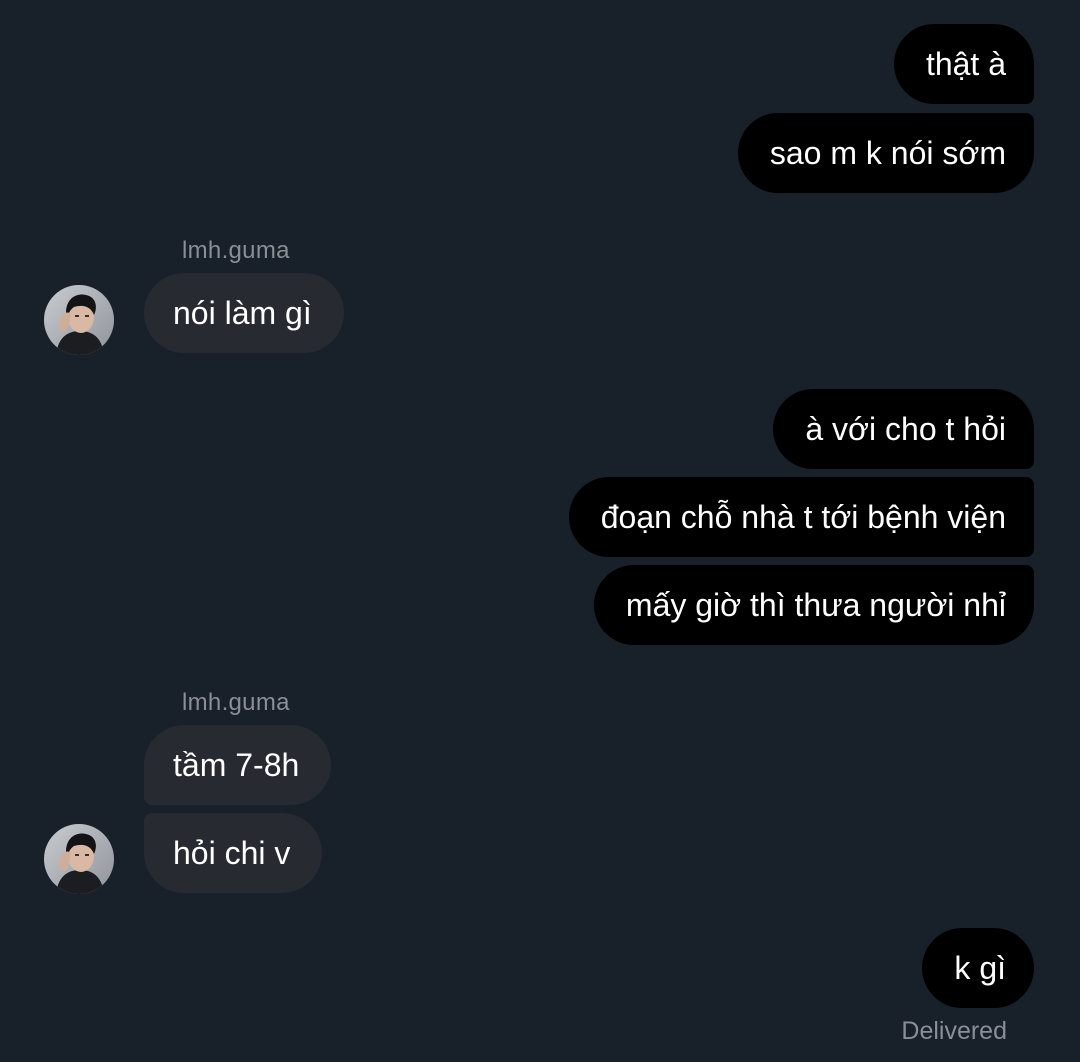  I want to click on message-text: hỏi chi v, so click(232, 853).